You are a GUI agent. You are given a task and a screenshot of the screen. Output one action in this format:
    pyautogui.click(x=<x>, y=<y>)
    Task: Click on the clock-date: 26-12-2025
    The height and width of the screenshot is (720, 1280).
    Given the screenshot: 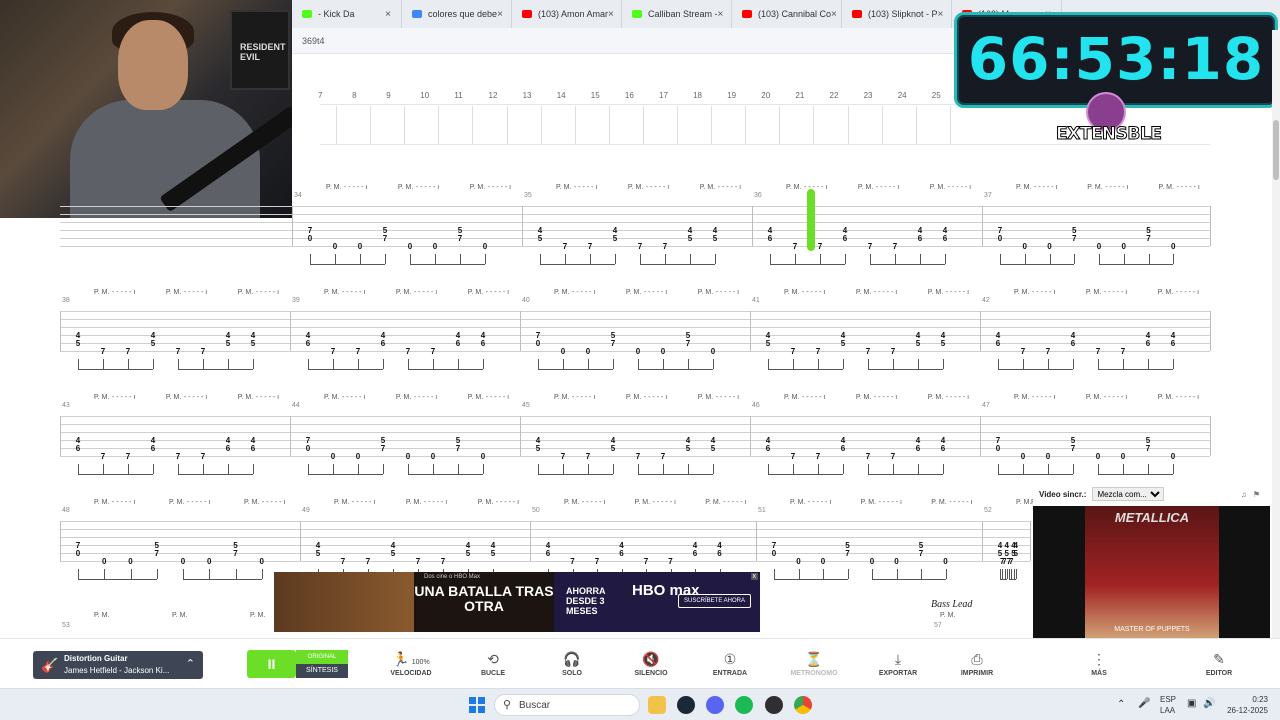 What is the action you would take?
    pyautogui.click(x=1243, y=710)
    